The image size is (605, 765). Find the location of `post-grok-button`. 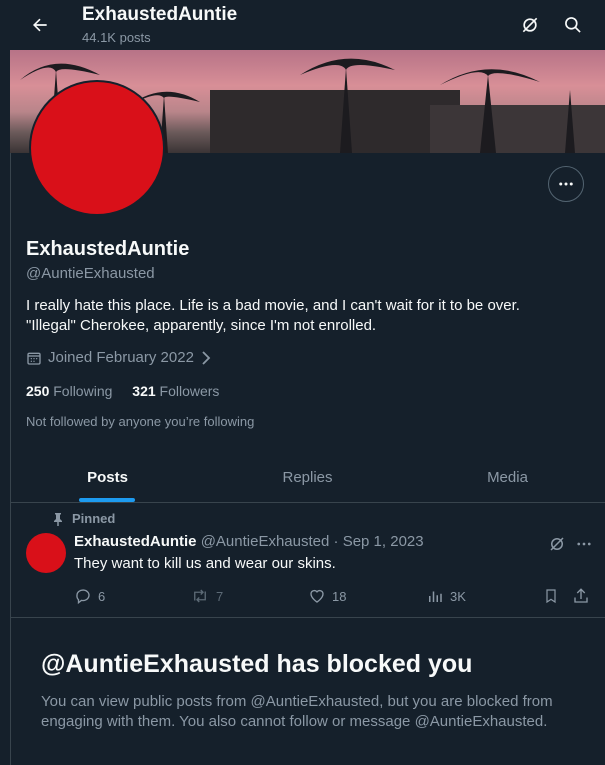

post-grok-button is located at coordinates (557, 544).